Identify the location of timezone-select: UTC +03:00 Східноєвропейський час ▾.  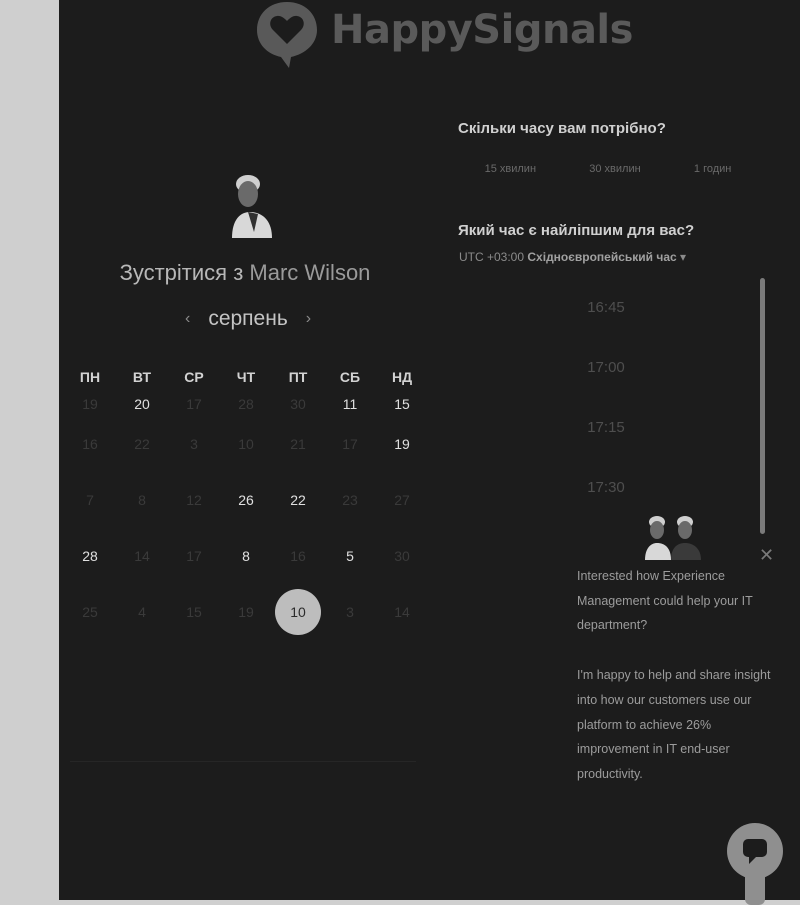
(572, 257).